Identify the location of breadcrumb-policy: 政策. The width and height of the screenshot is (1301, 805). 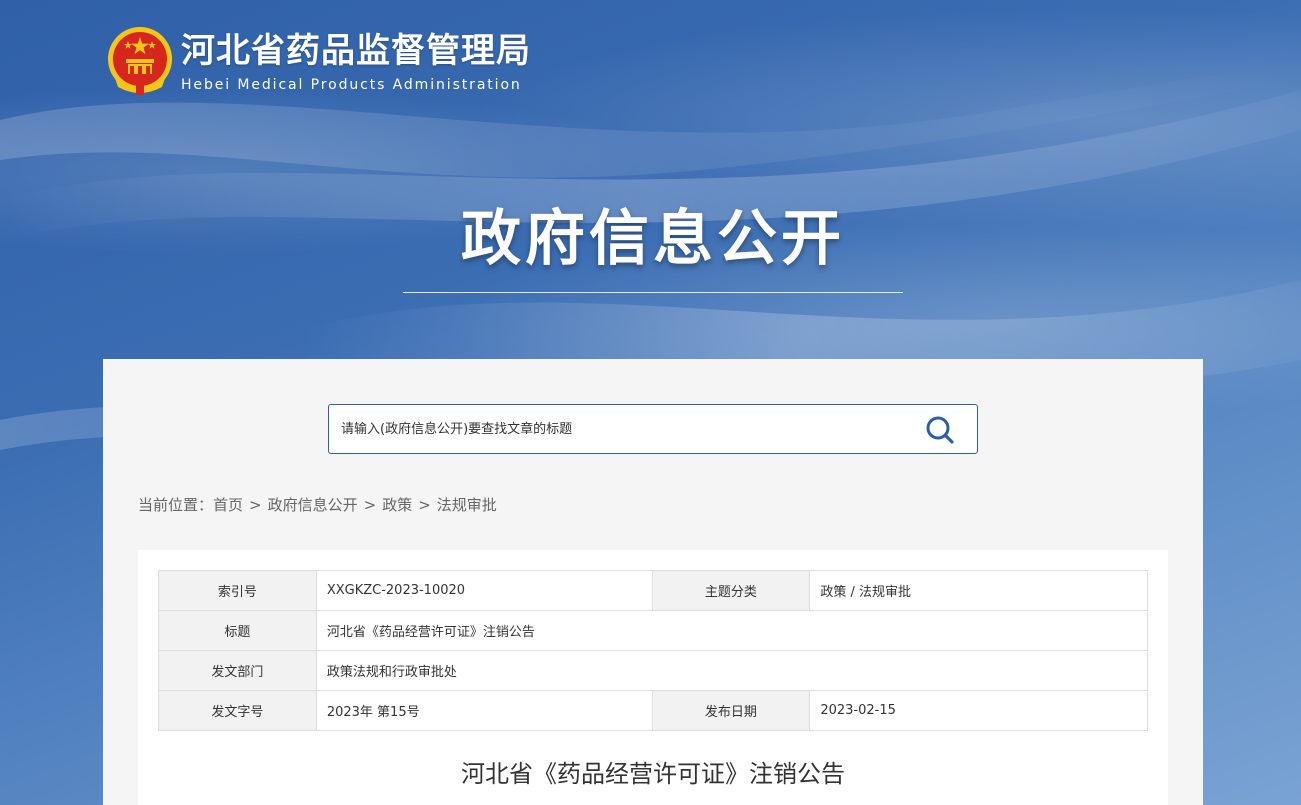
(397, 505).